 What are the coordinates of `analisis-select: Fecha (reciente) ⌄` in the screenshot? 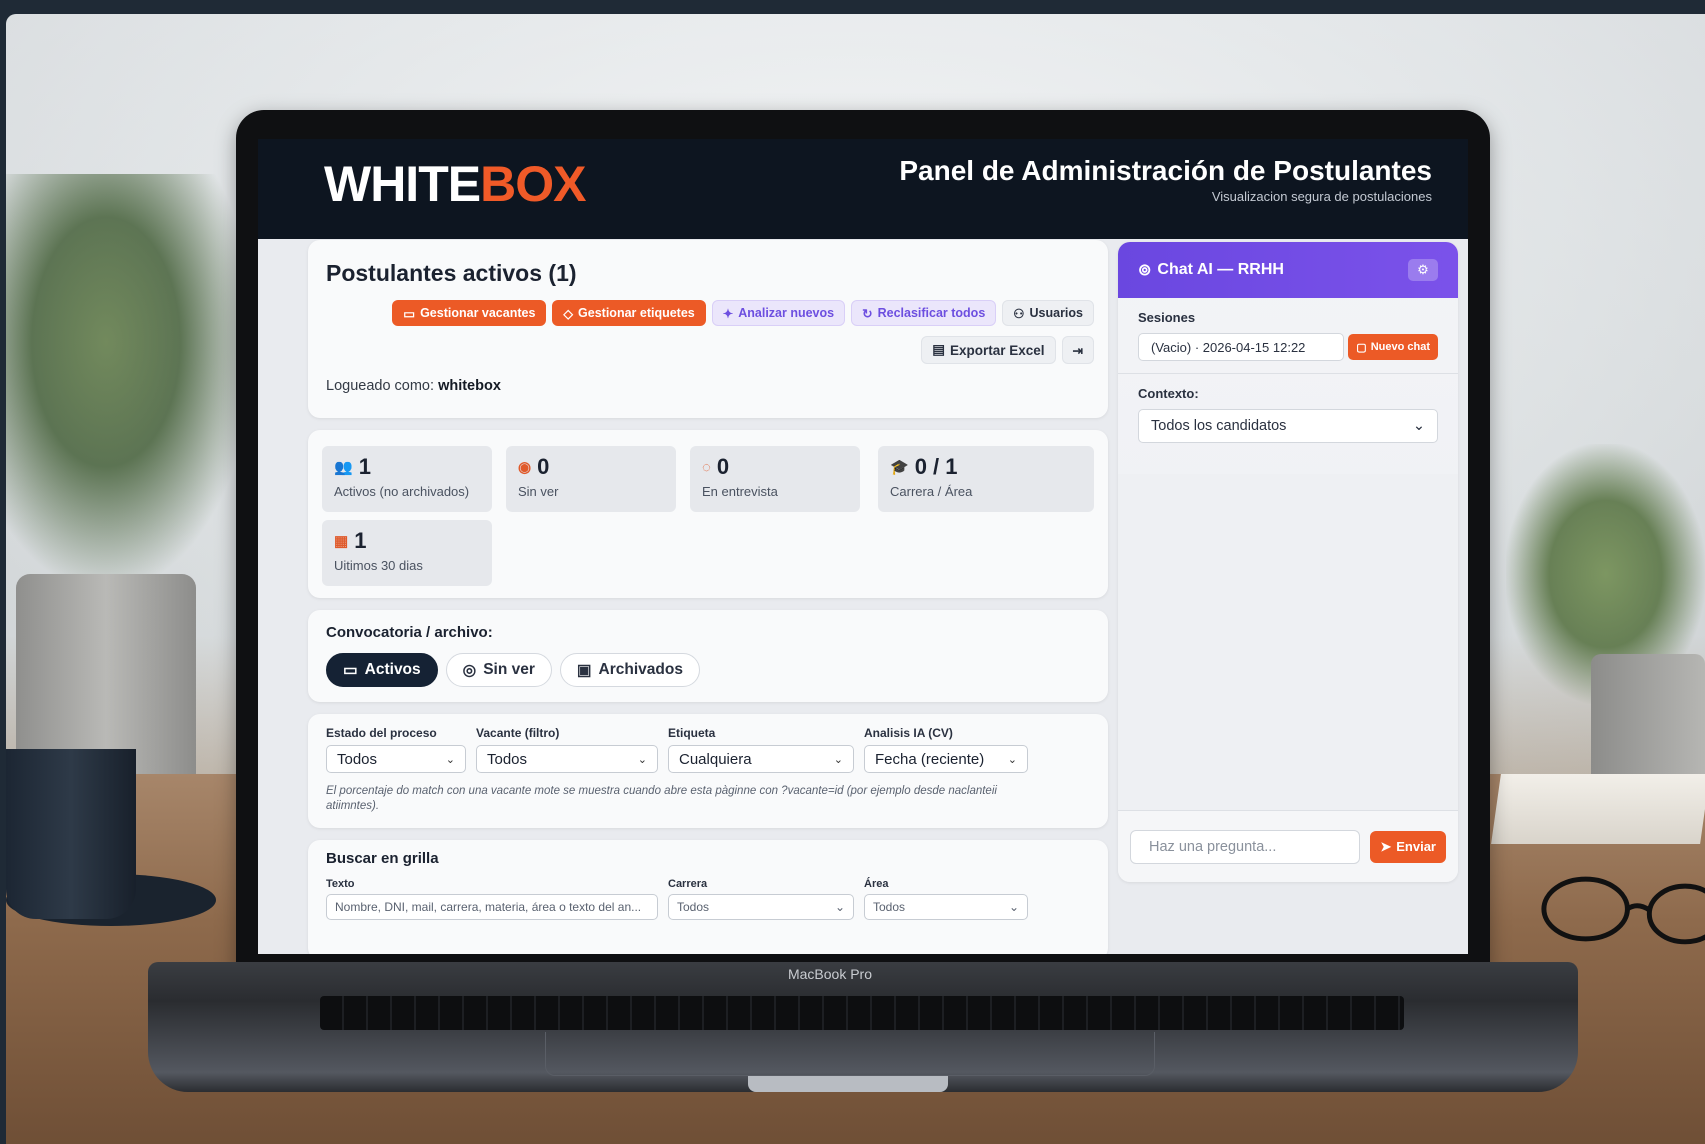 It's located at (946, 759).